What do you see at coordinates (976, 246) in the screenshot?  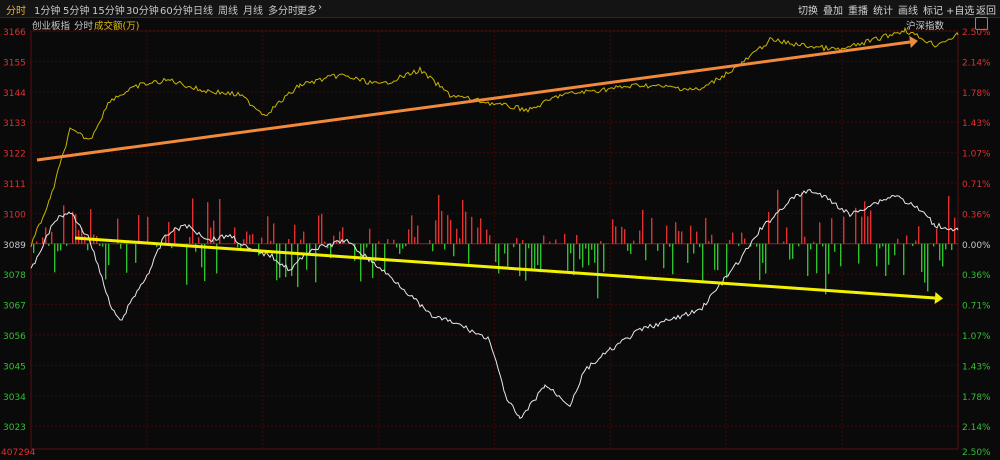 I see `right-tick-label: 0.00%` at bounding box center [976, 246].